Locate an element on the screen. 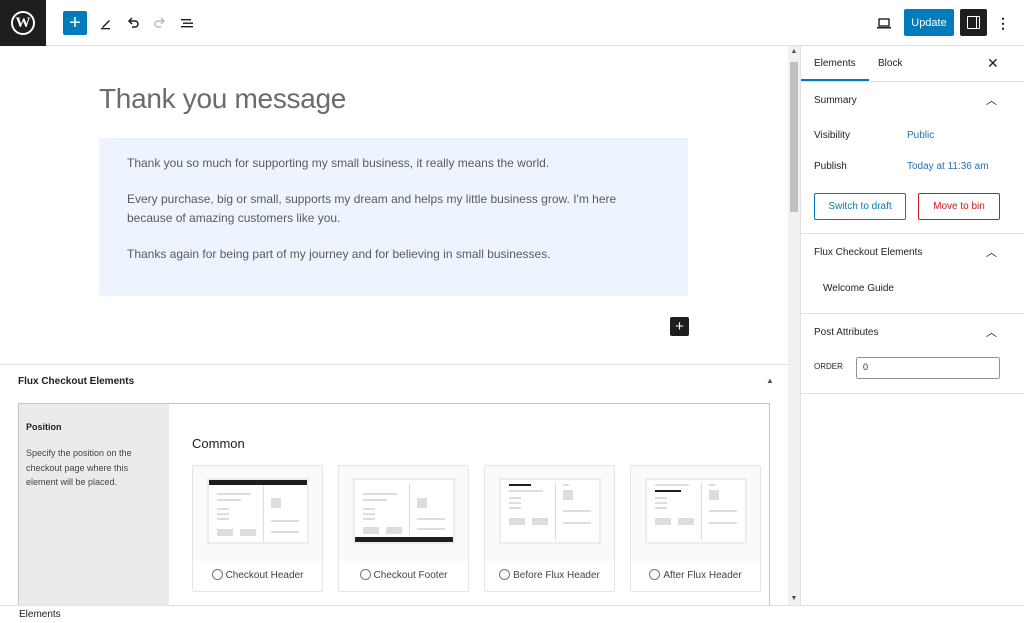 The image size is (1024, 623). update-button: Update is located at coordinates (929, 22).